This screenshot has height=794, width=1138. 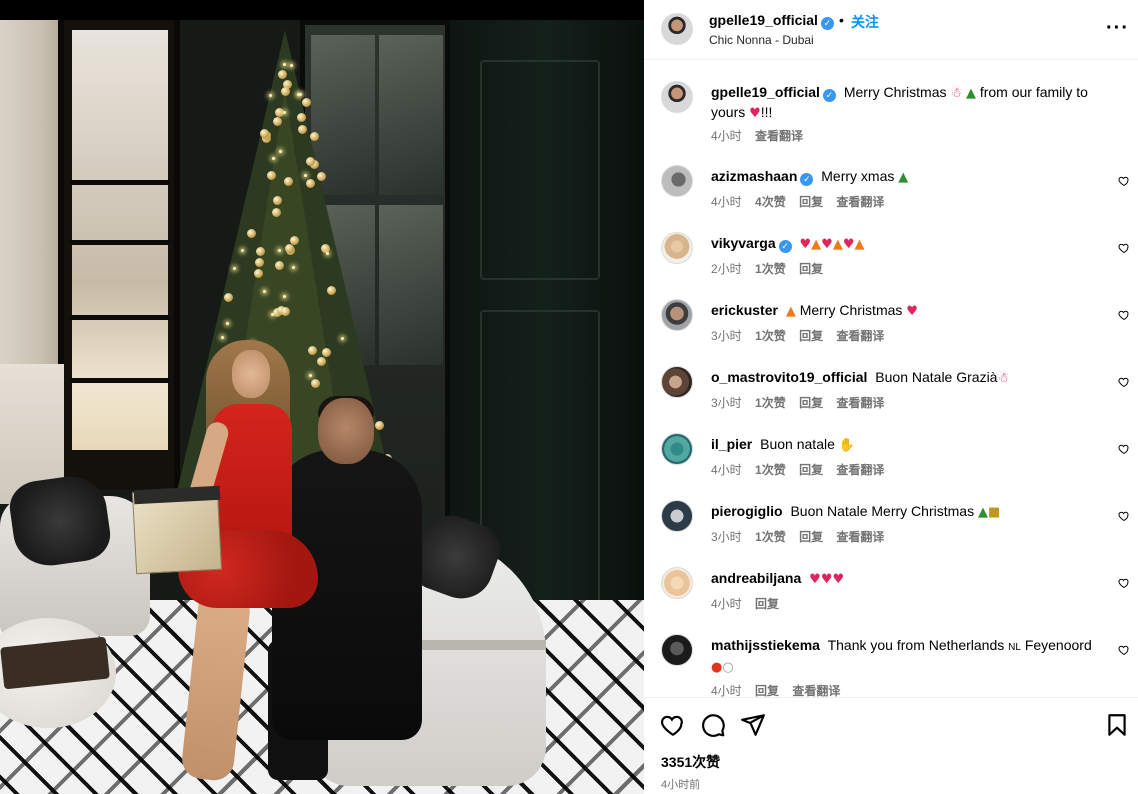 I want to click on comment-likes: 4次赞, so click(x=770, y=202).